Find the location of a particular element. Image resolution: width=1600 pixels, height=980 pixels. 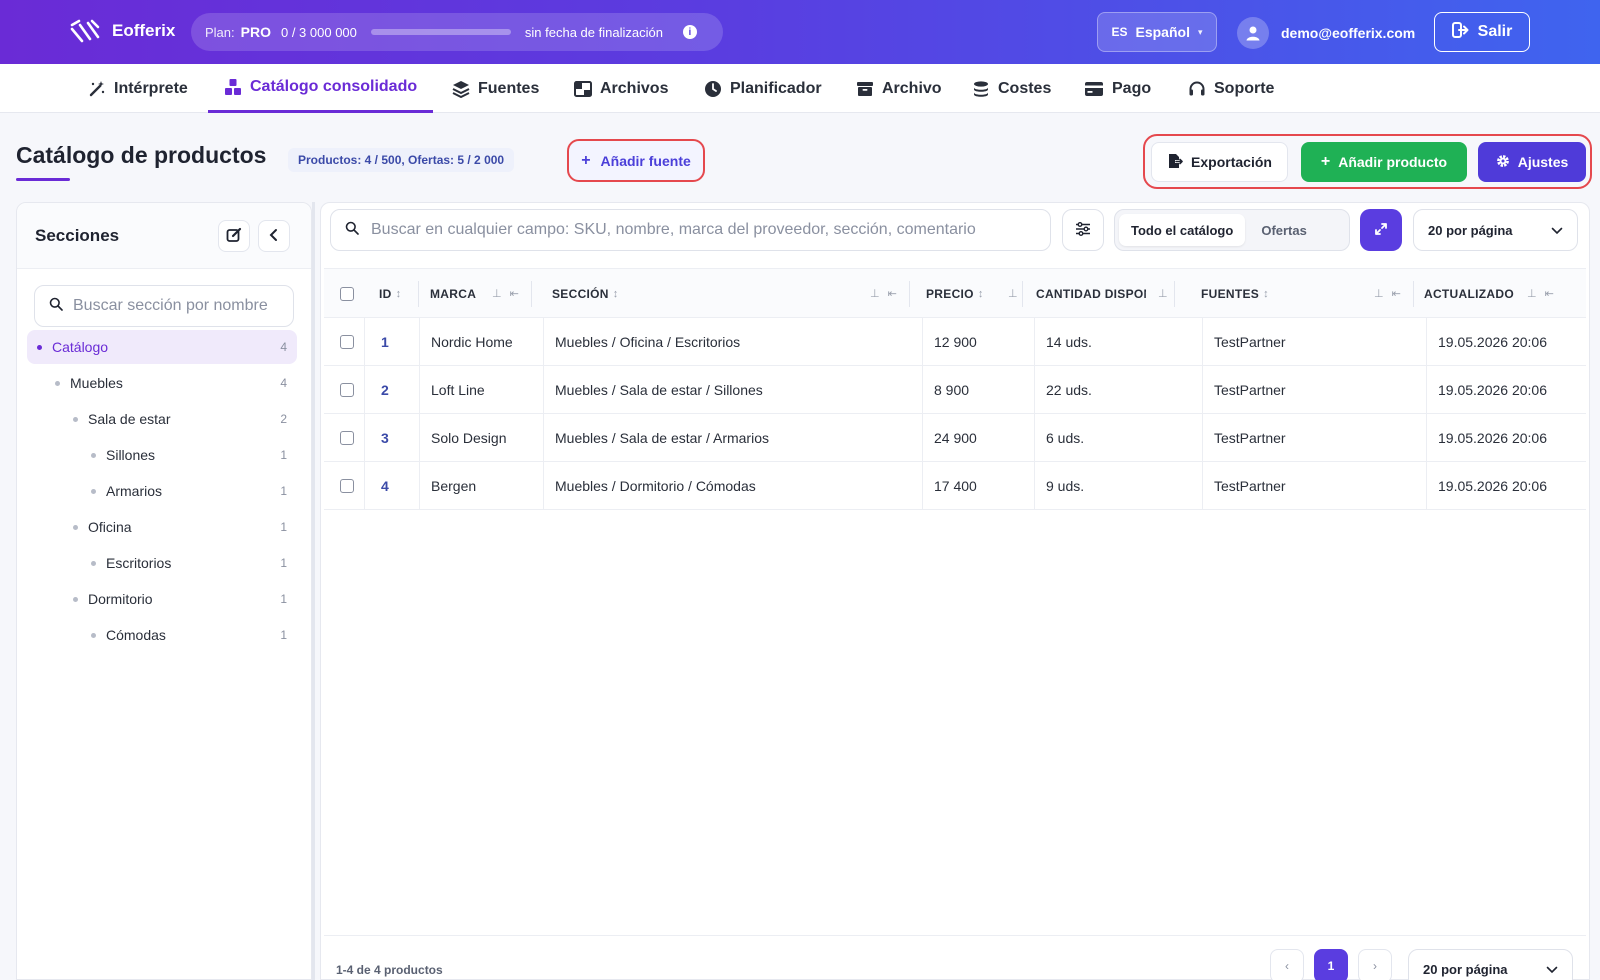

nav-item-catalogo-consolidado: Catálogo consolidado is located at coordinates (321, 88).